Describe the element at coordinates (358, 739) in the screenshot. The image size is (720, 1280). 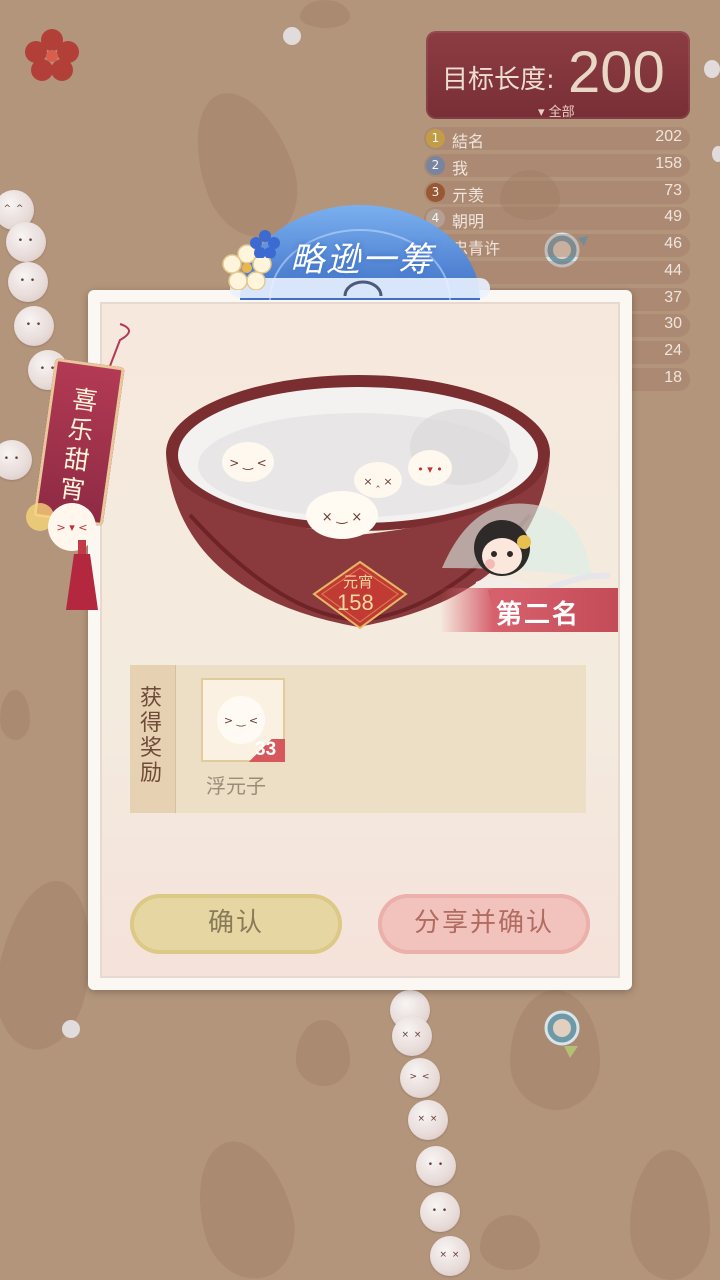
I see `reward-section` at that location.